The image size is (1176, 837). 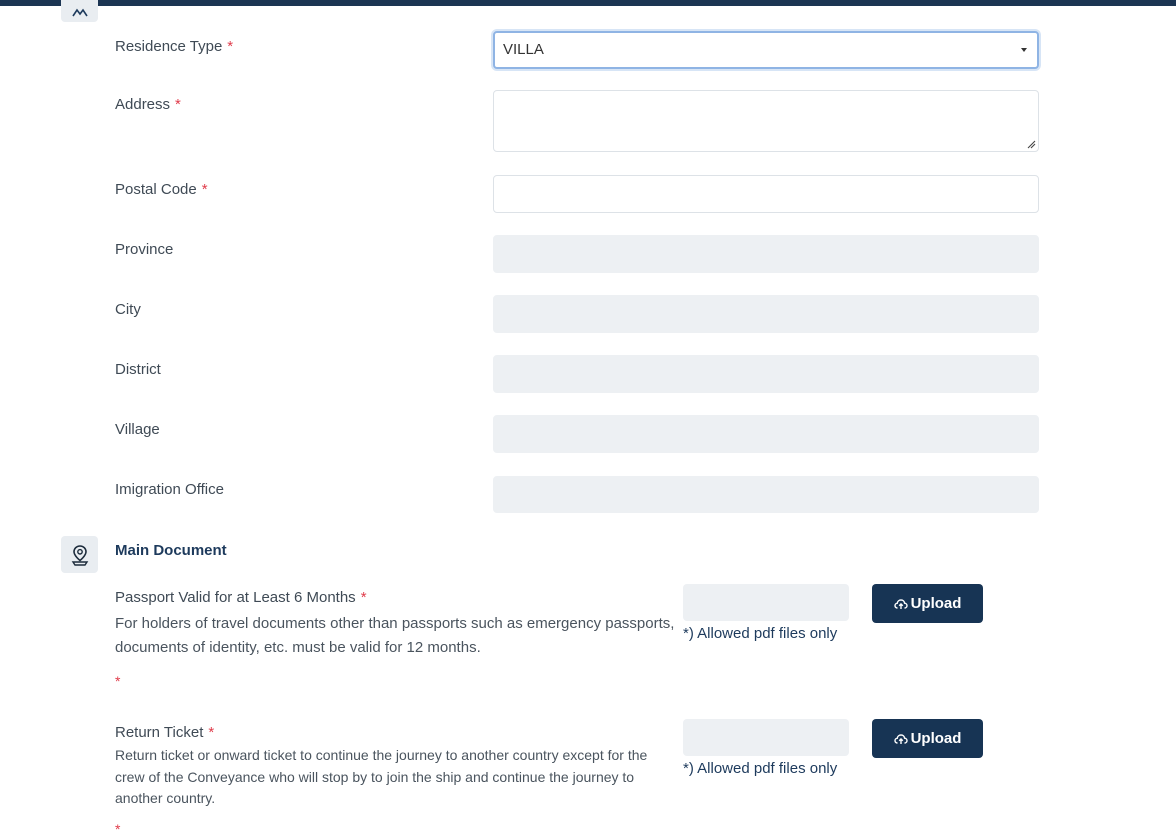 What do you see at coordinates (79, 11) in the screenshot?
I see `map-icon` at bounding box center [79, 11].